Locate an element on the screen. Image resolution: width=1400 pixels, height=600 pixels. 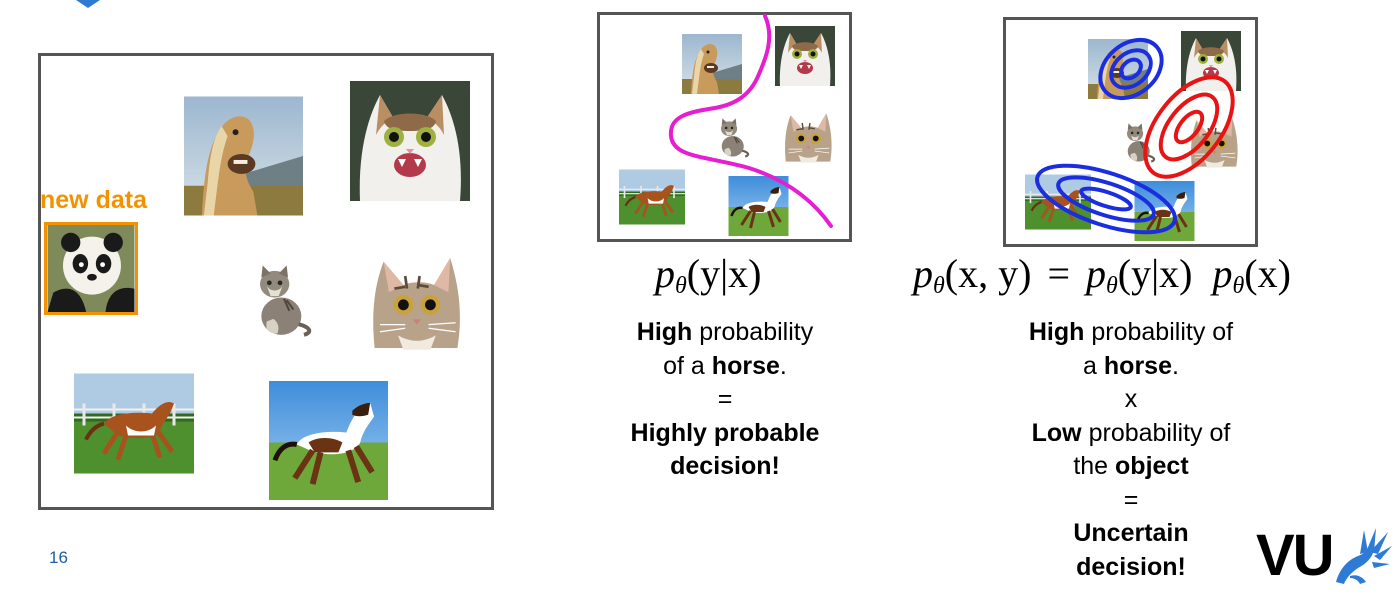
griffin-logo-icon is located at coordinates (1364, 556).